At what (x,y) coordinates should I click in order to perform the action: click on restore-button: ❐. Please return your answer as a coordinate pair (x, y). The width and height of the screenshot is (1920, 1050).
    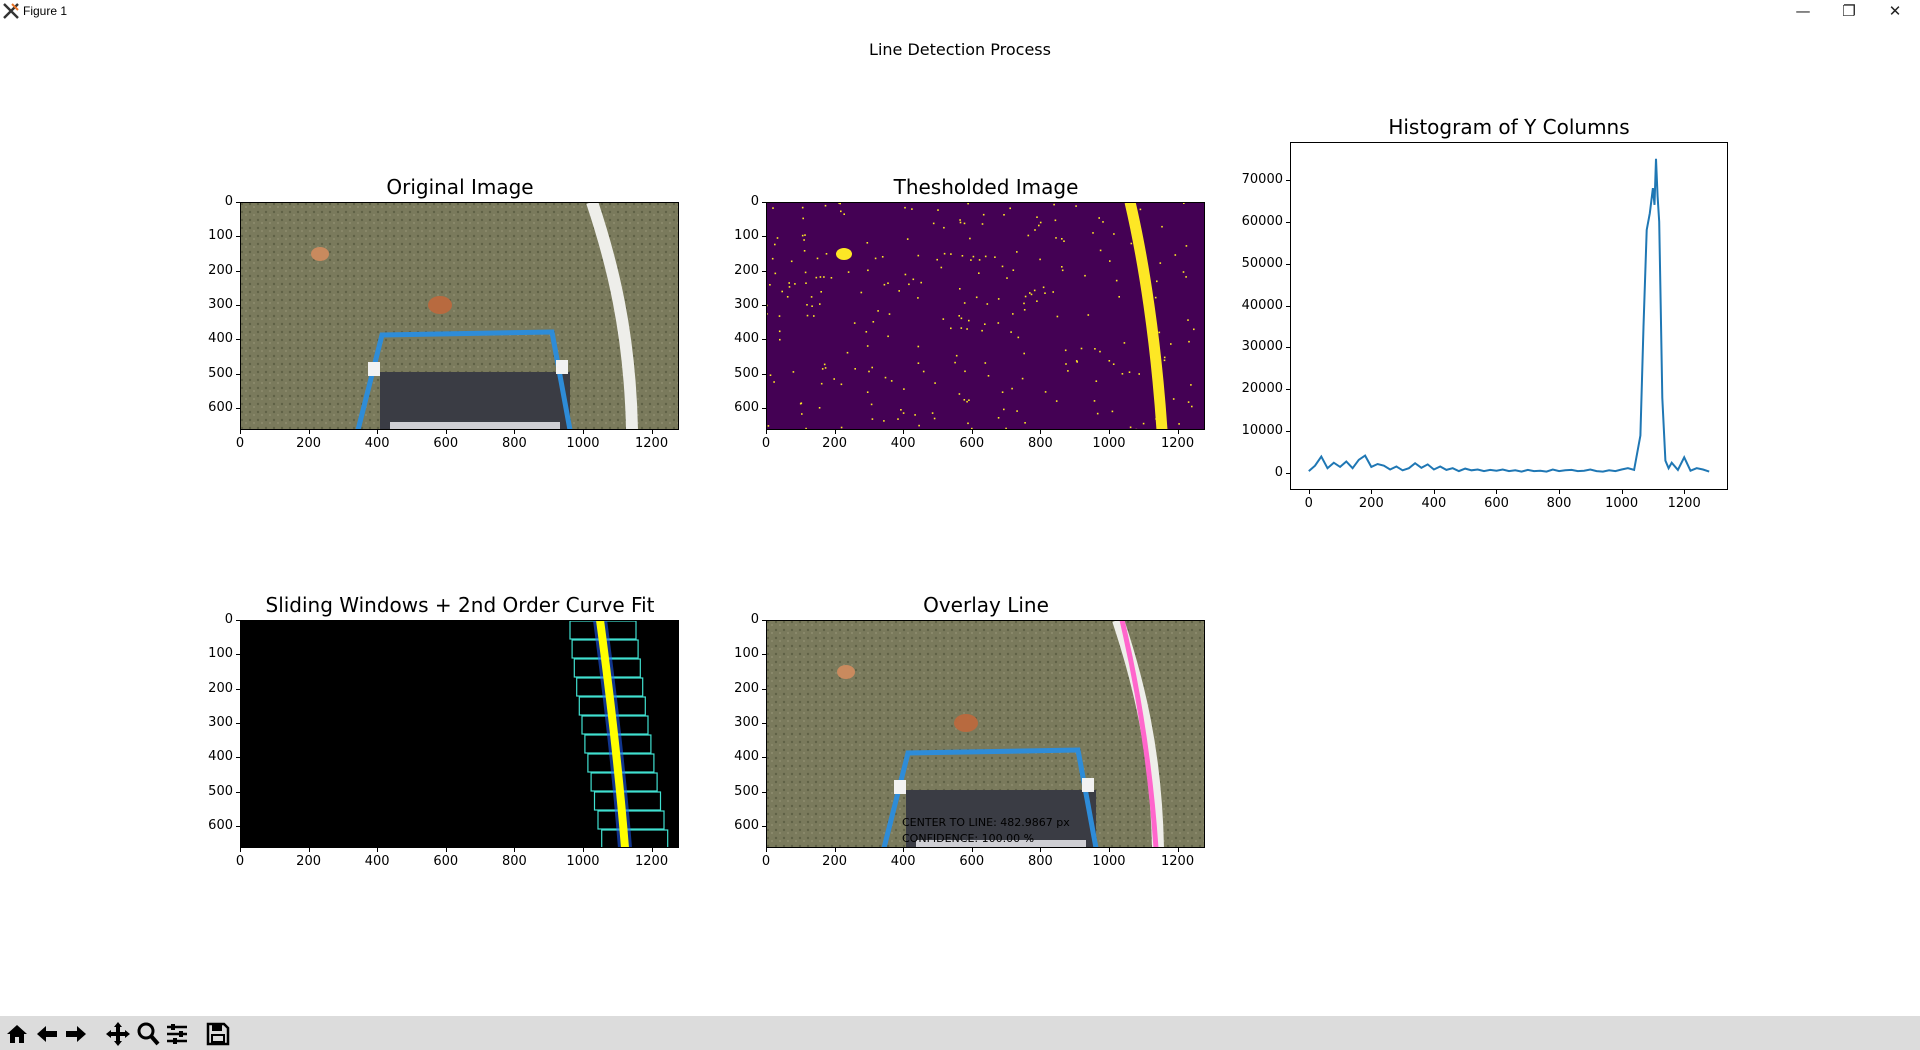
    Looking at the image, I should click on (1849, 12).